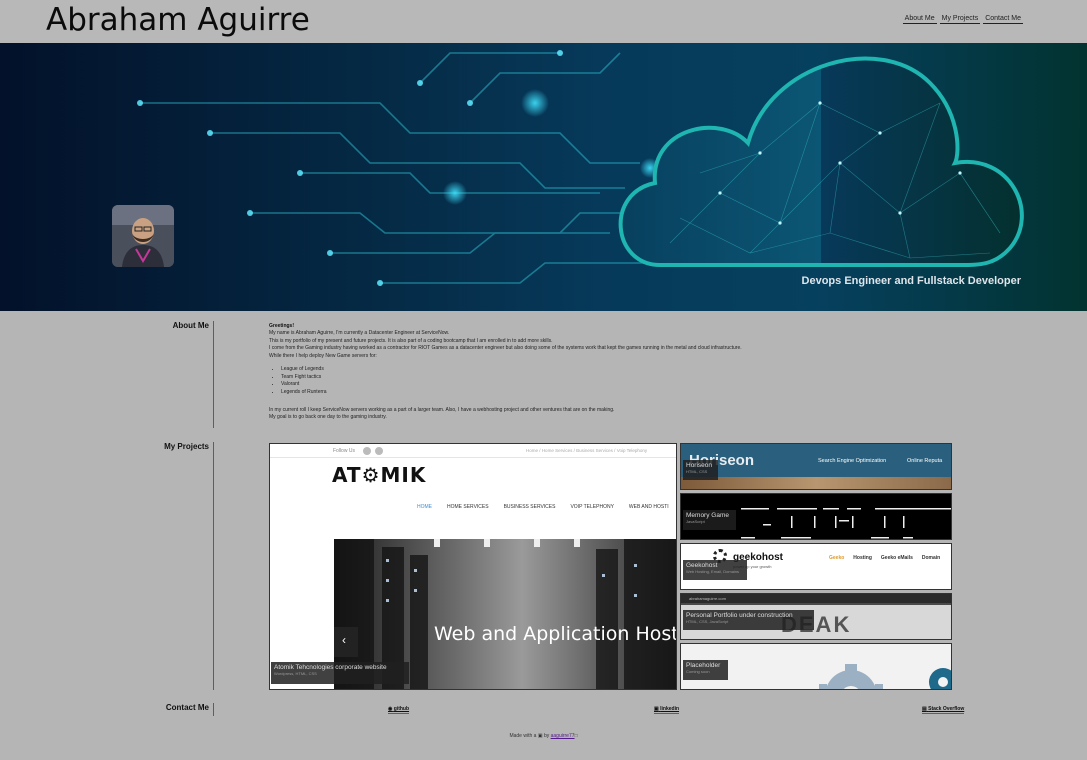 This screenshot has width=1087, height=760. I want to click on project-caption: Horiseon HTML, CSS, so click(700, 470).